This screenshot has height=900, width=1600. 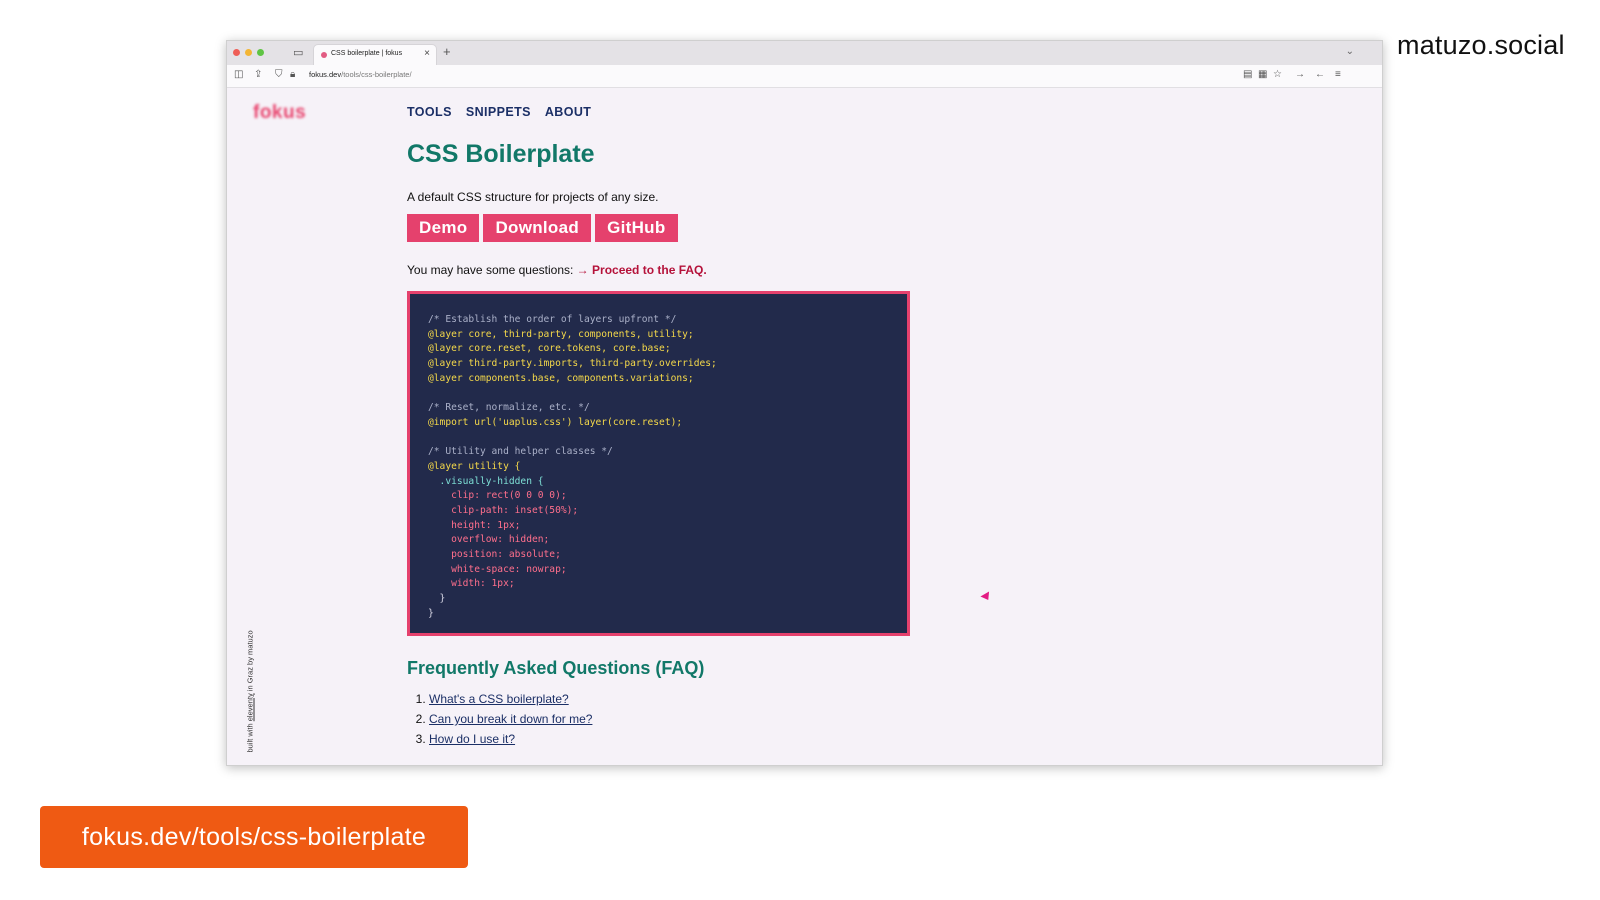 I want to click on zoom-window-button, so click(x=260, y=52).